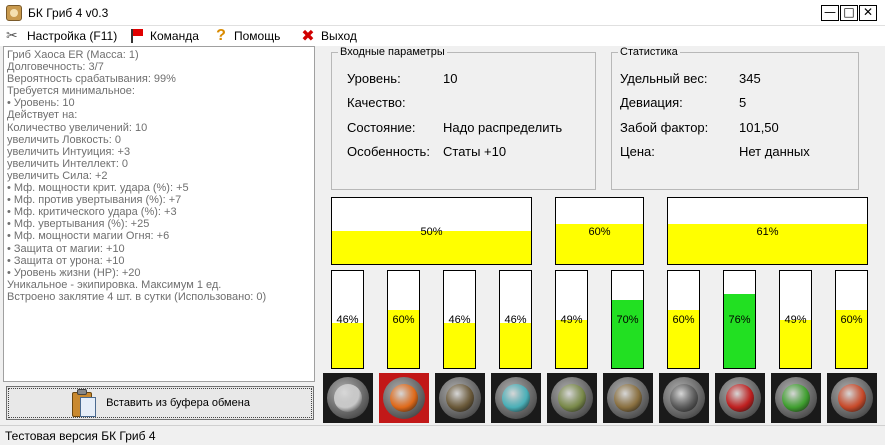  What do you see at coordinates (442, 13) in the screenshot?
I see `title-bar: БК Гриб 4 v0.3 — □ ✕` at bounding box center [442, 13].